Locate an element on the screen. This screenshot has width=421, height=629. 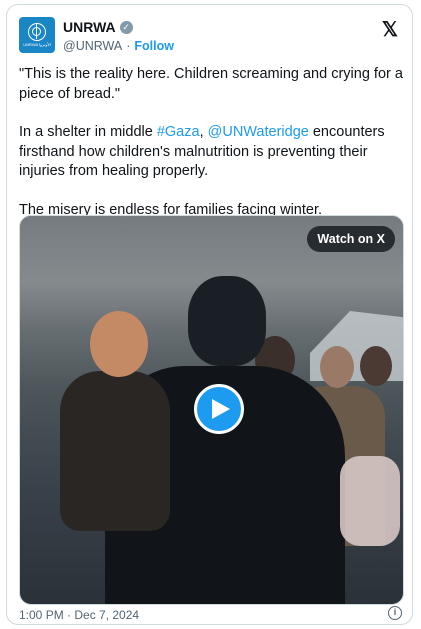
tweet-header: UNRWA الأونروا UNRWA ✓ @UNRWA · Follow 𝕏 is located at coordinates (209, 37).